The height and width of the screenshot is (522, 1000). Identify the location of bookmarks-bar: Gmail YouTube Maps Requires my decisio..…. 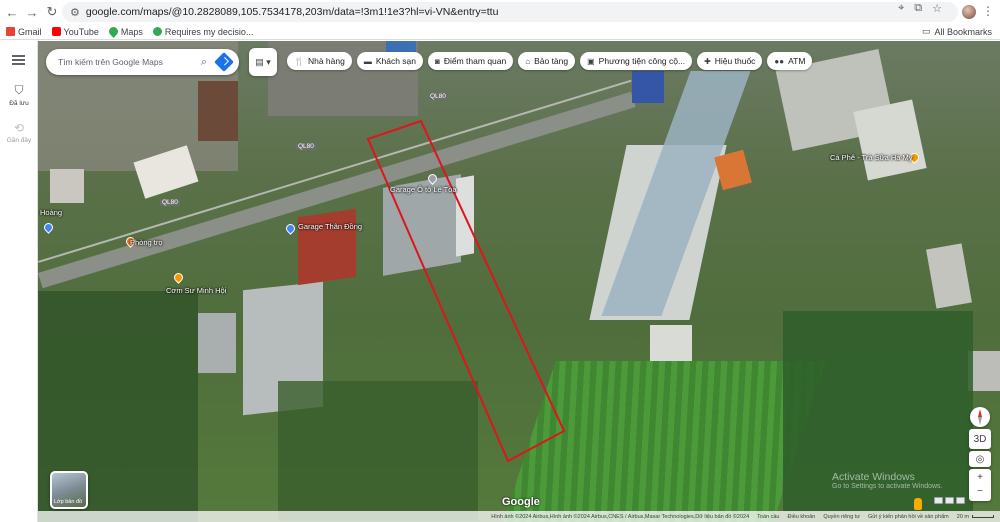
(500, 32).